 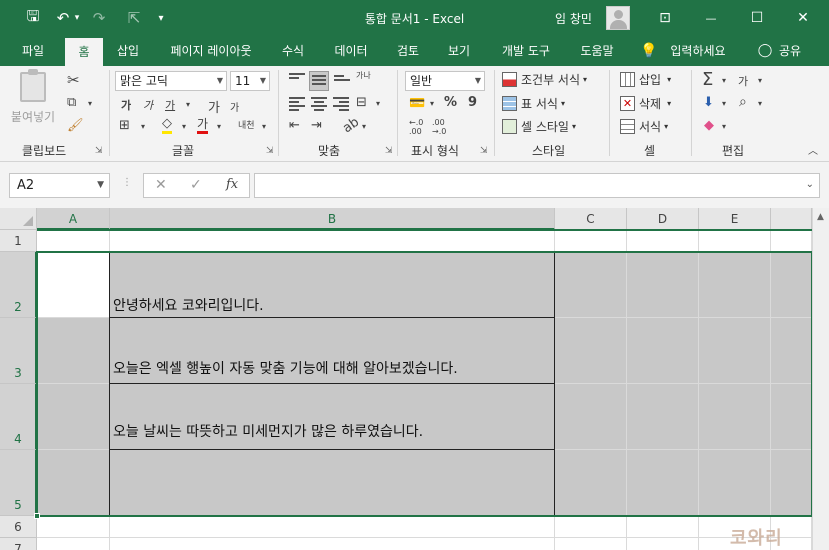 I want to click on font-launcher-icon: ⇲, so click(x=270, y=151).